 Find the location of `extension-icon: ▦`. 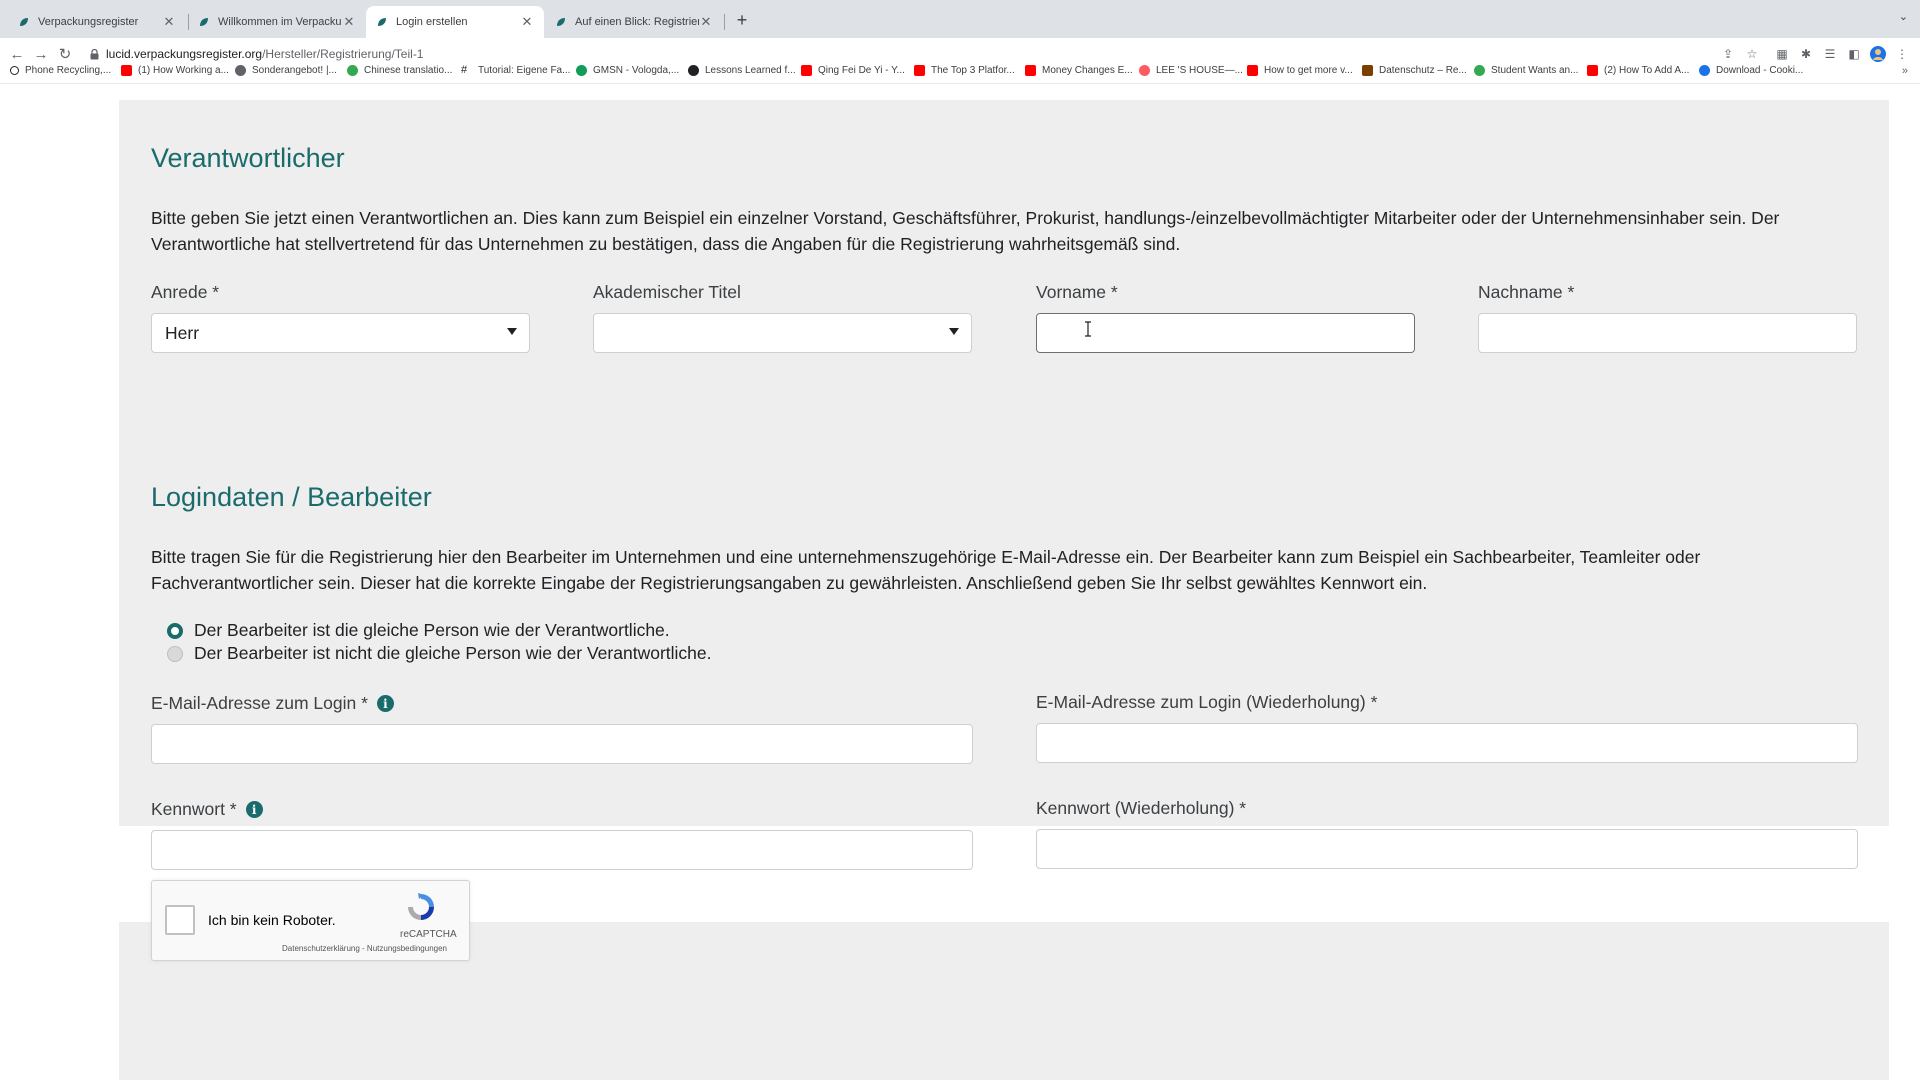

extension-icon: ▦ is located at coordinates (1782, 54).